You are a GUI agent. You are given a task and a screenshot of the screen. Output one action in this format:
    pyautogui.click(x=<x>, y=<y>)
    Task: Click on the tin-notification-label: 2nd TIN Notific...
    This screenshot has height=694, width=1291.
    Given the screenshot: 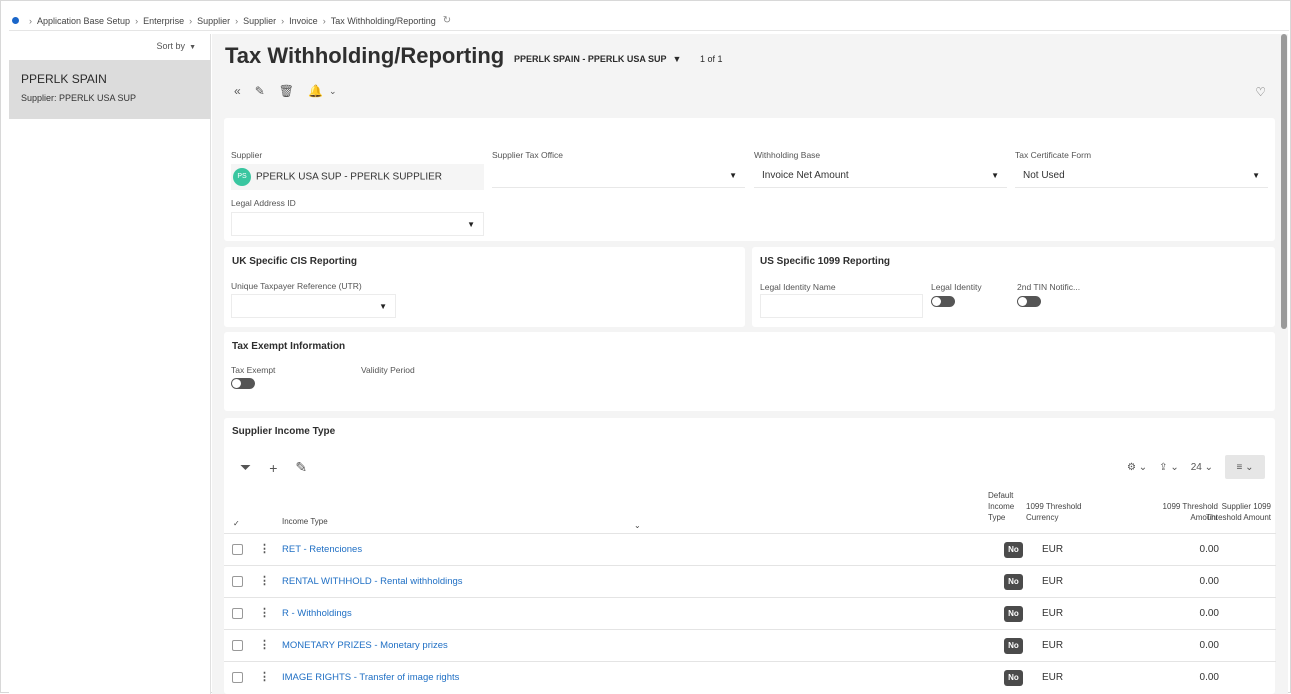 What is the action you would take?
    pyautogui.click(x=1049, y=287)
    